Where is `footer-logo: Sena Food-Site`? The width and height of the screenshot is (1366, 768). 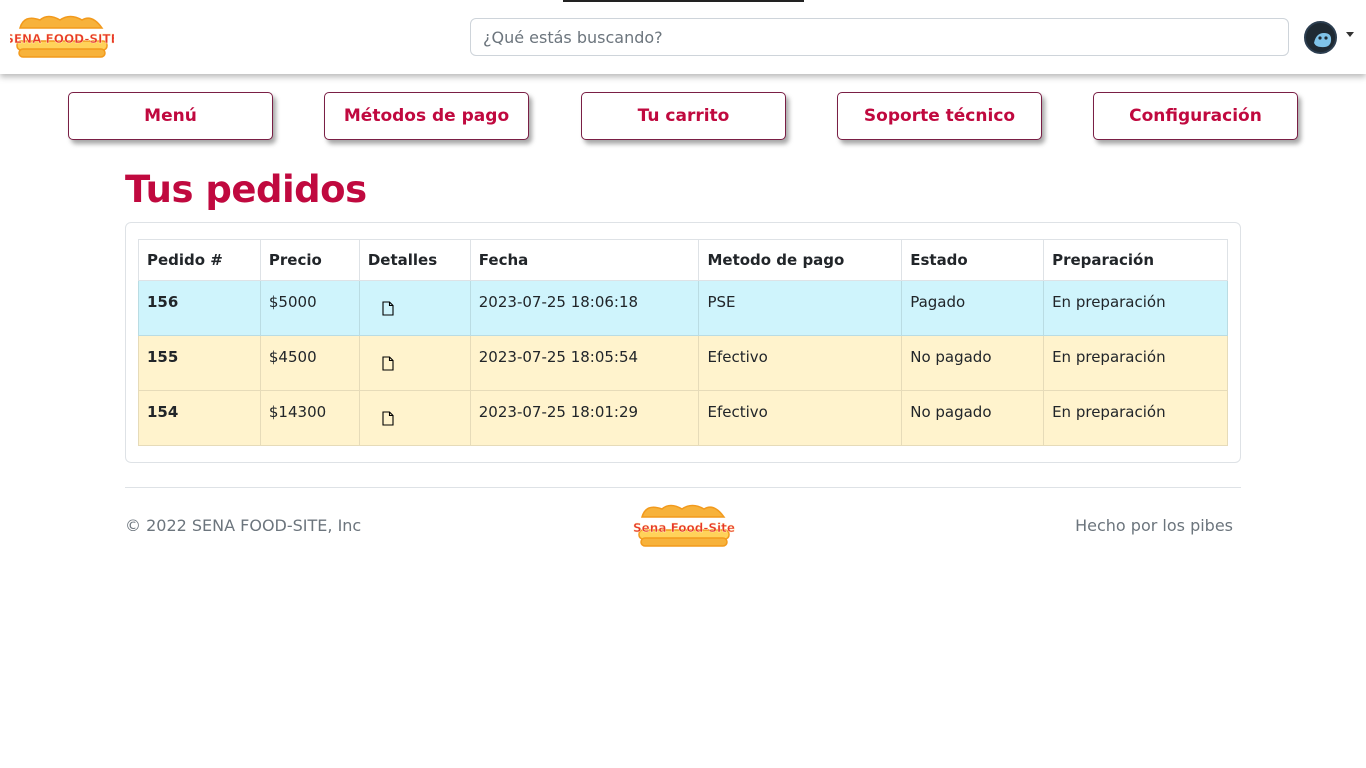
footer-logo: Sena Food-Site is located at coordinates (684, 526).